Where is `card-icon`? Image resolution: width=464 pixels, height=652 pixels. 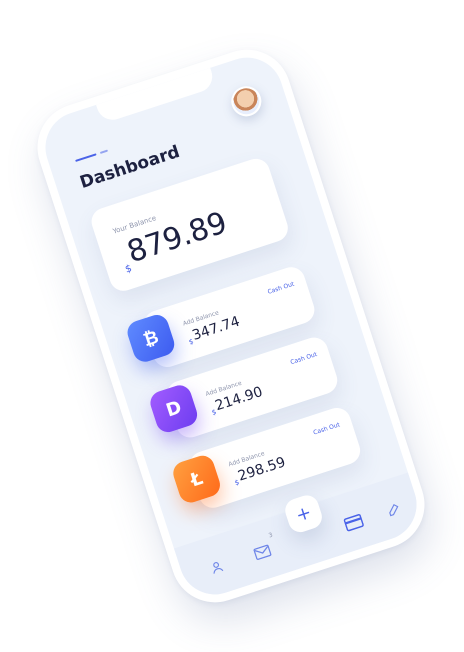 card-icon is located at coordinates (354, 523).